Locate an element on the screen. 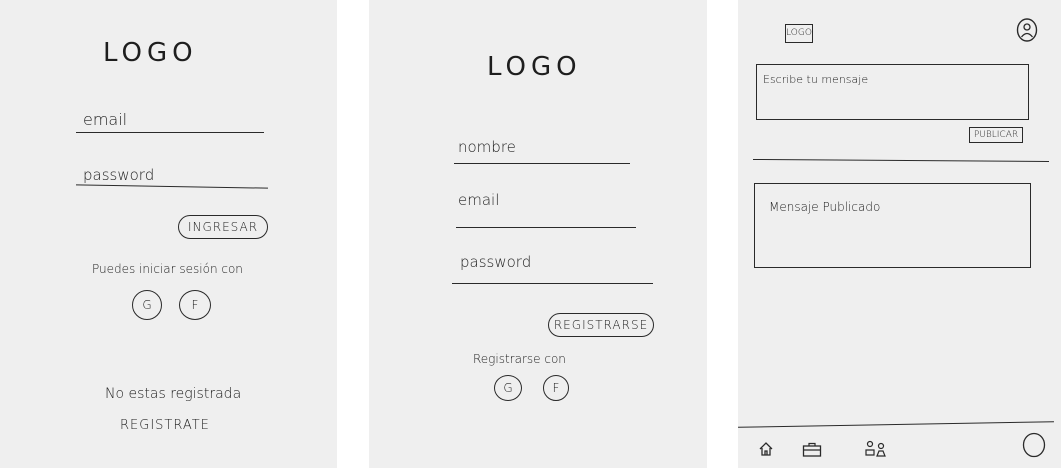 The width and height of the screenshot is (1061, 468). circle-icon is located at coordinates (1034, 447).